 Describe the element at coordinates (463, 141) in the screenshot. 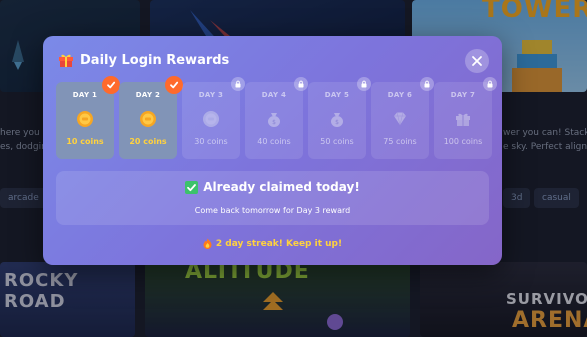

I see `day-reward: 100 coins` at that location.